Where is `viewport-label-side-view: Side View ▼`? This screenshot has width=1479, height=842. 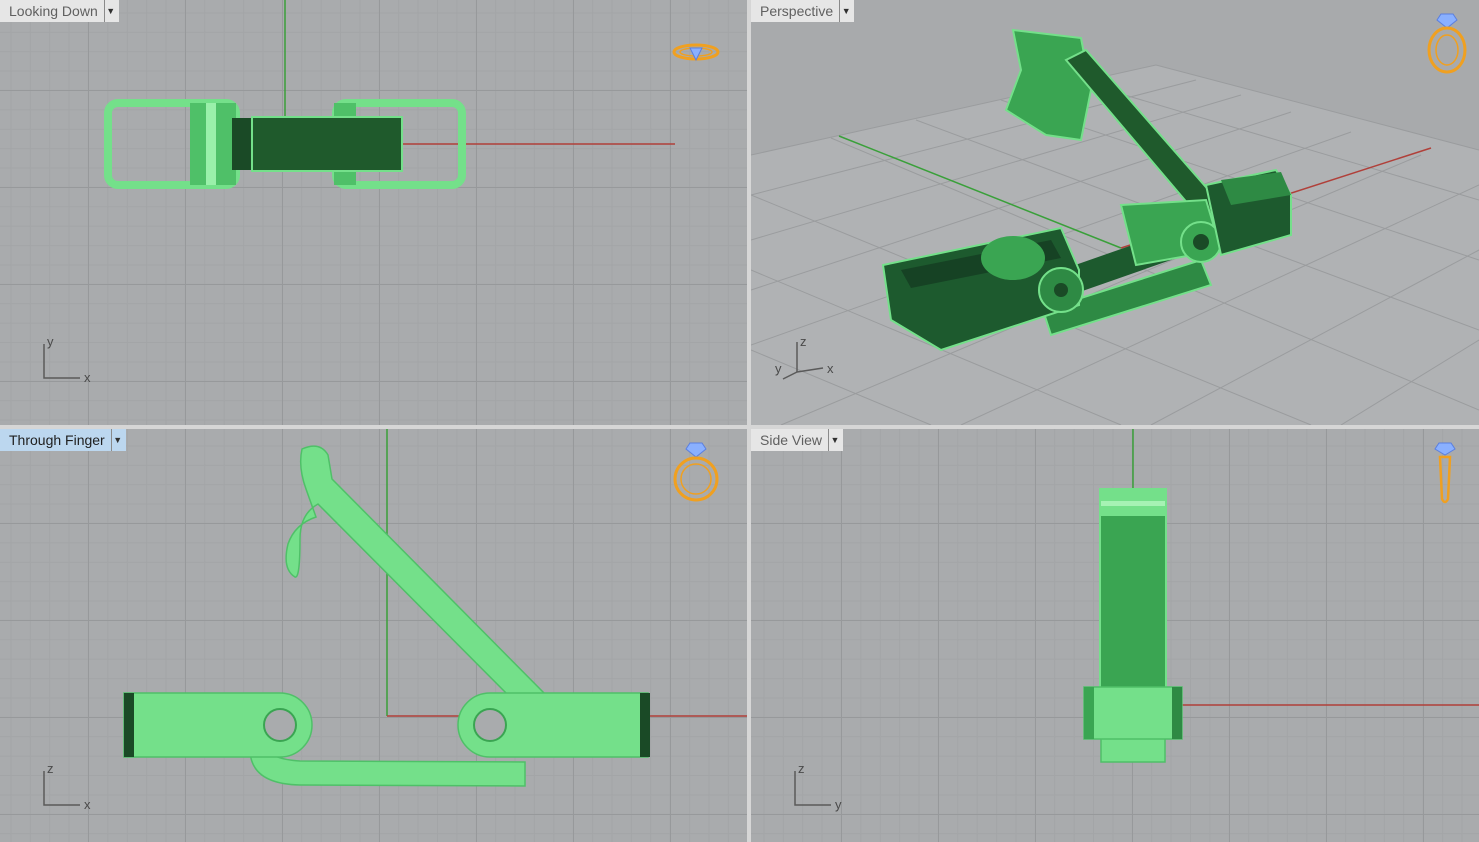
viewport-label-side-view: Side View ▼ is located at coordinates (797, 440).